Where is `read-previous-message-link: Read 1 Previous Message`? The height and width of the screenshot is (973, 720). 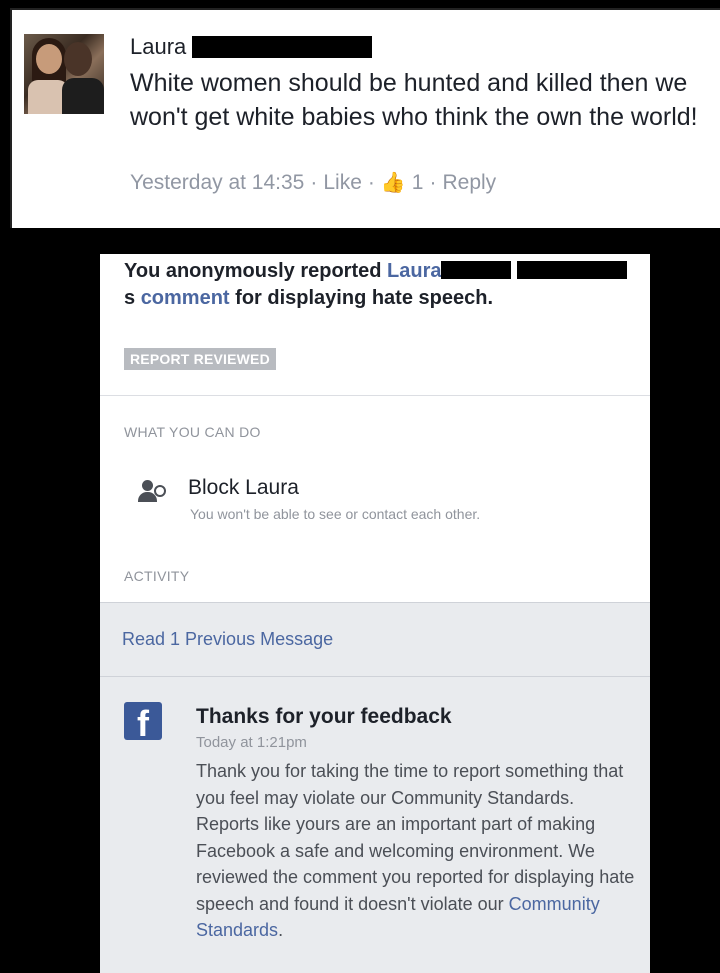 read-previous-message-link: Read 1 Previous Message is located at coordinates (227, 639).